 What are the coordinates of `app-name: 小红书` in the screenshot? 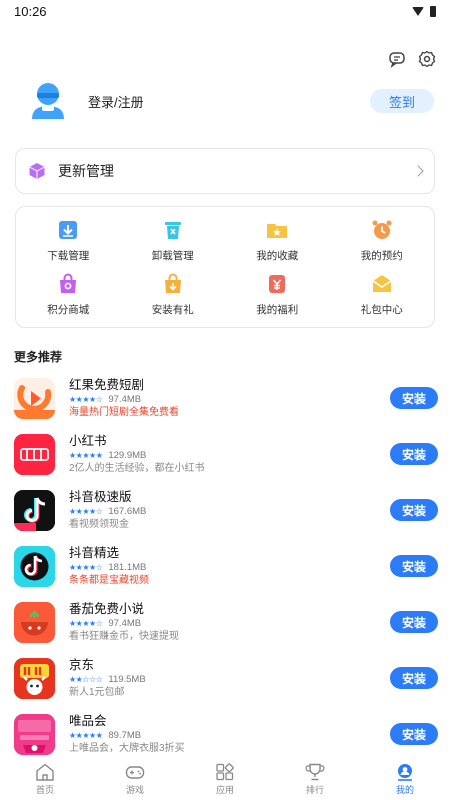 It's located at (88, 440).